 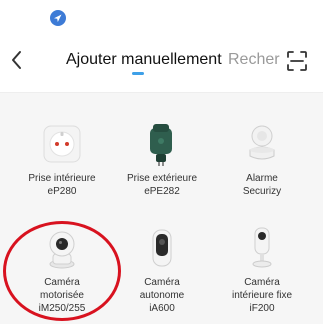 I want to click on indoor-plug-icon, so click(x=62, y=144).